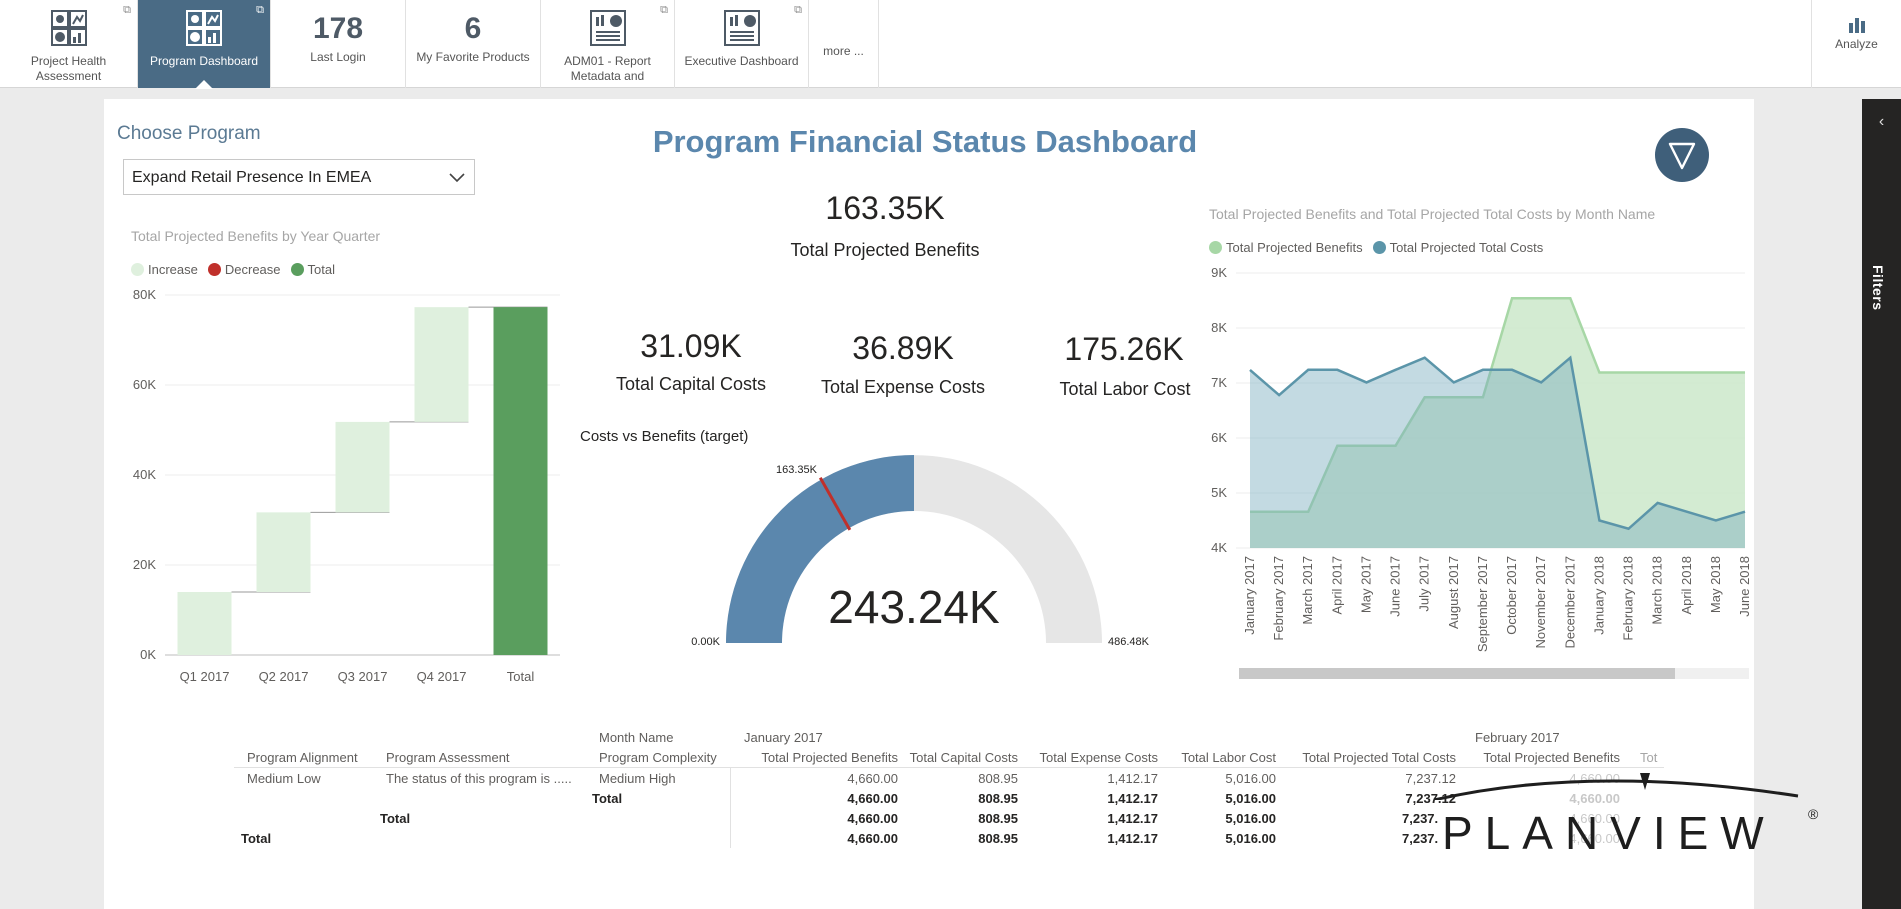 This screenshot has height=909, width=1901. Describe the element at coordinates (658, 757) in the screenshot. I see `column-header: Program Complexity` at that location.